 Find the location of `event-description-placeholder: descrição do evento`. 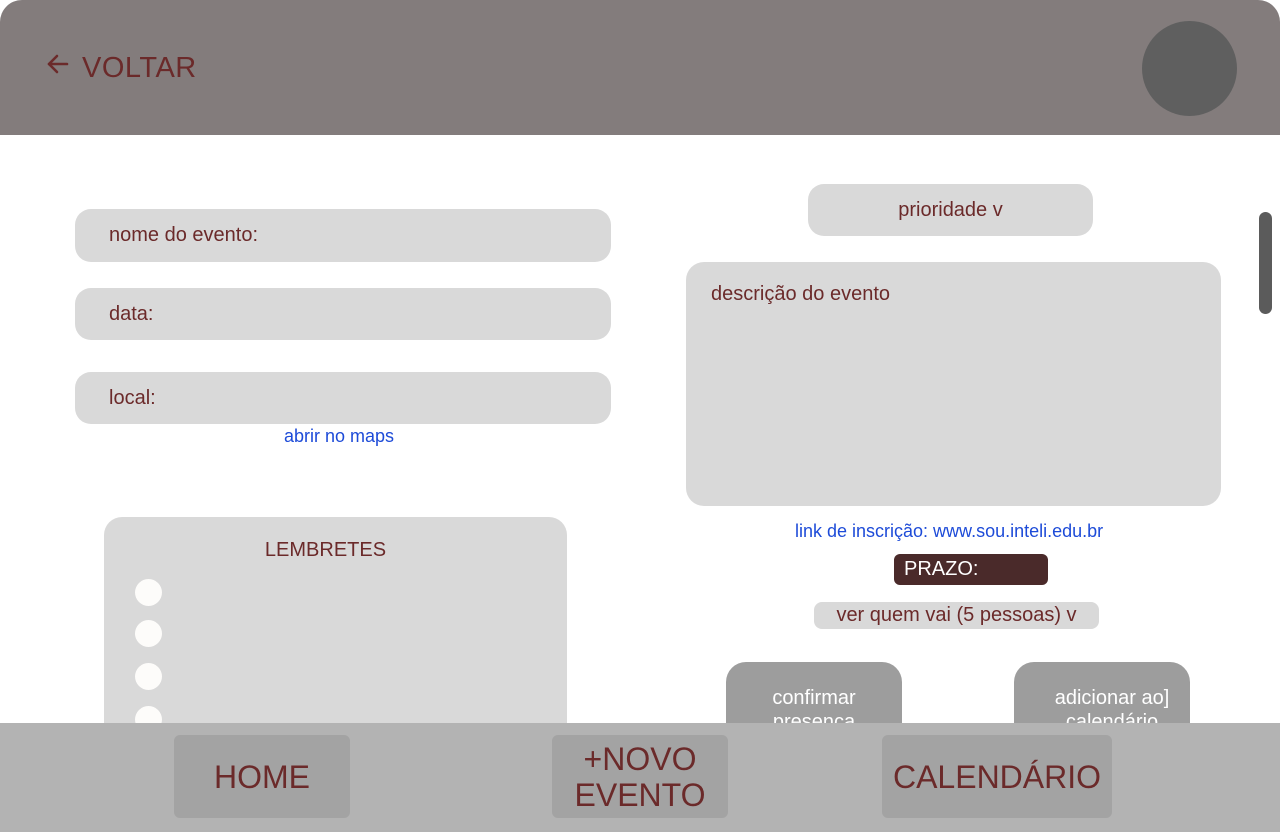

event-description-placeholder: descrição do evento is located at coordinates (801, 294).